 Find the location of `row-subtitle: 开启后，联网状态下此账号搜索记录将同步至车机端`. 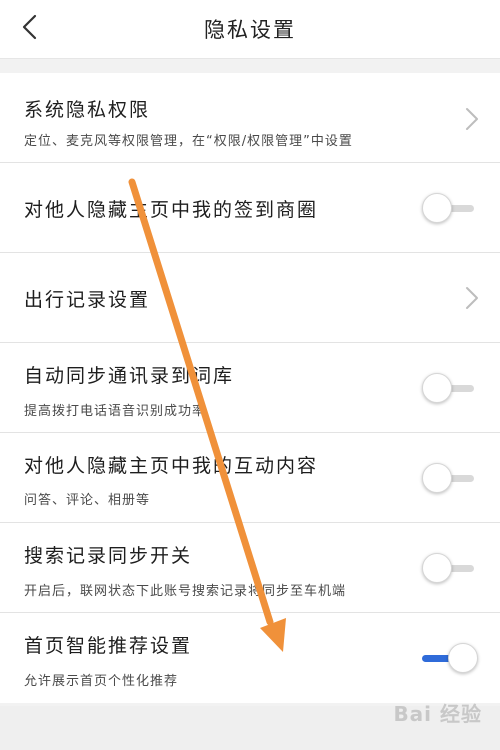

row-subtitle: 开启后，联网状态下此账号搜索记录将同步至车机端 is located at coordinates (185, 591).